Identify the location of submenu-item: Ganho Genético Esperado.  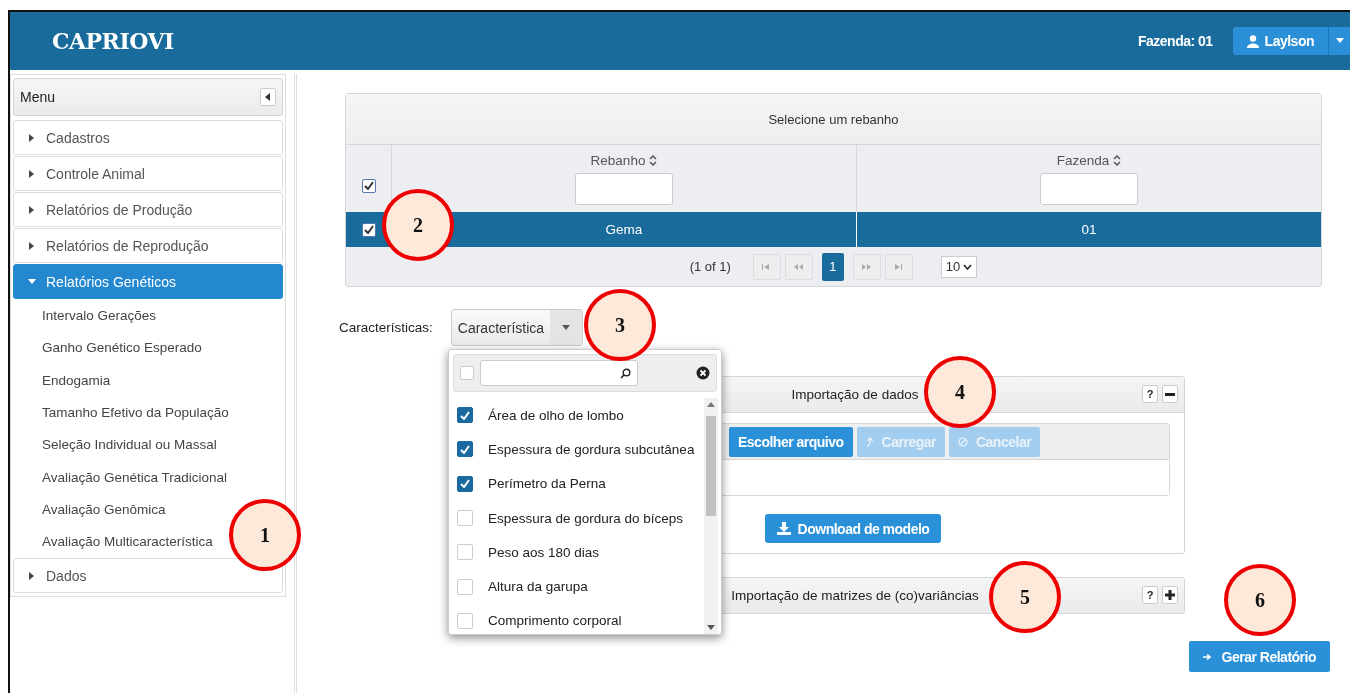
(109, 348).